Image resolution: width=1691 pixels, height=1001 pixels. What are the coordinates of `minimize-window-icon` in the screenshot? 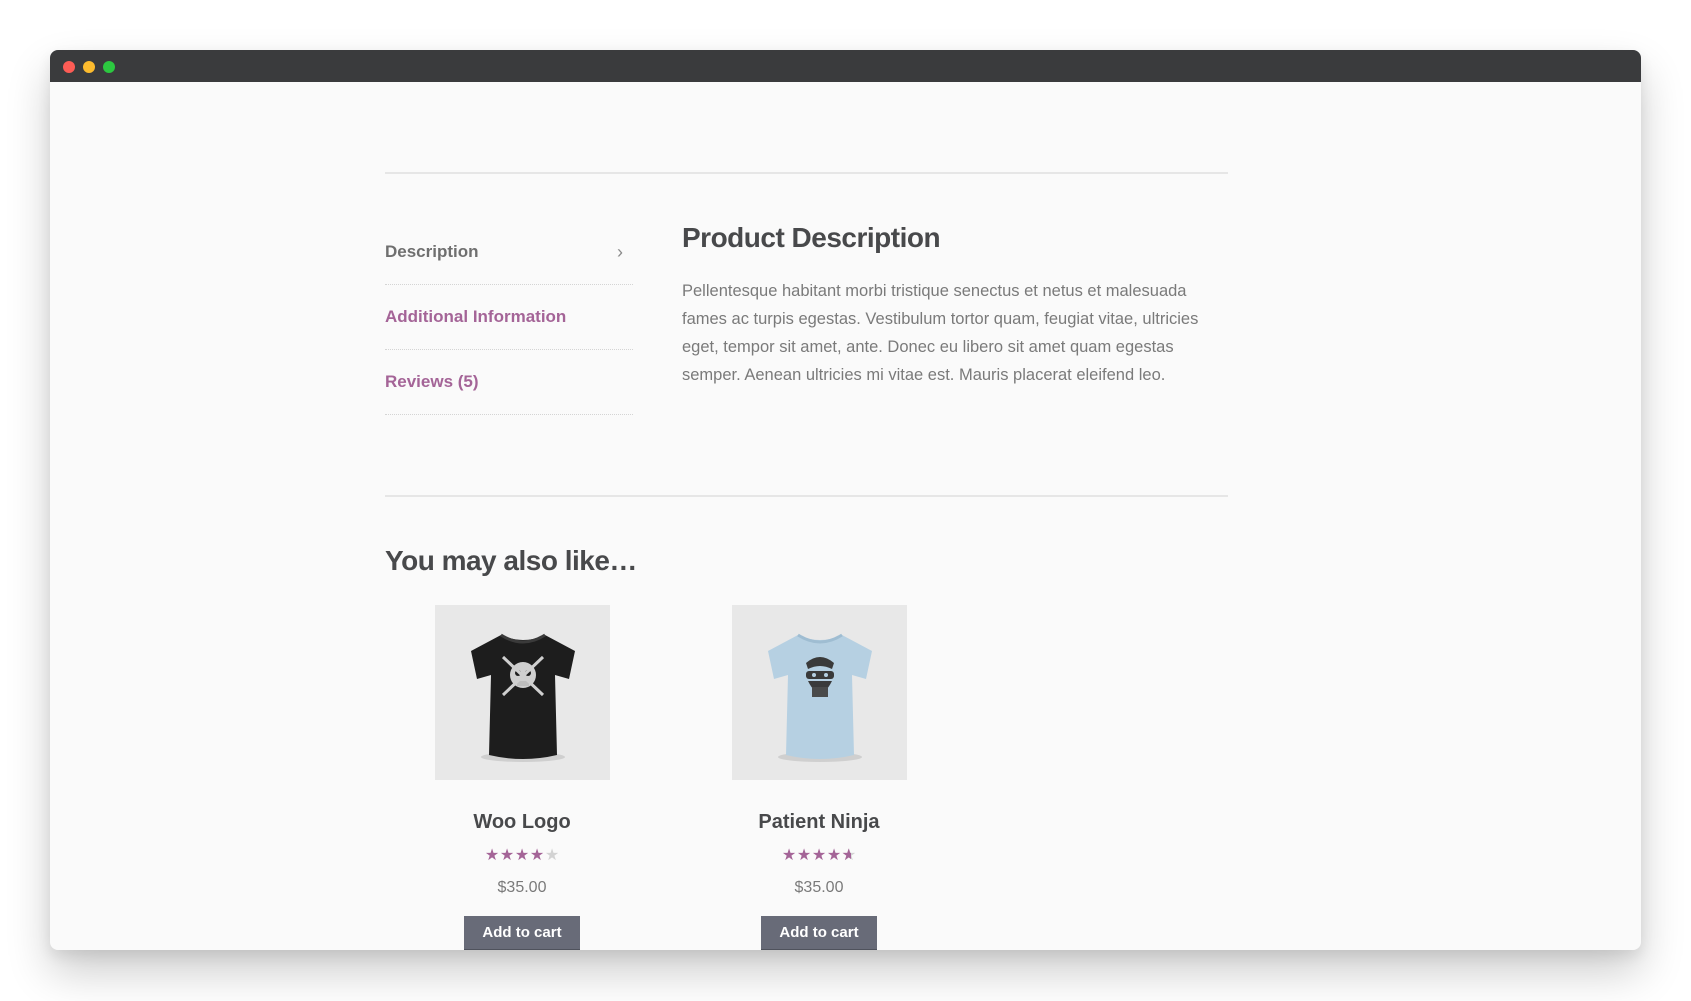 It's located at (89, 67).